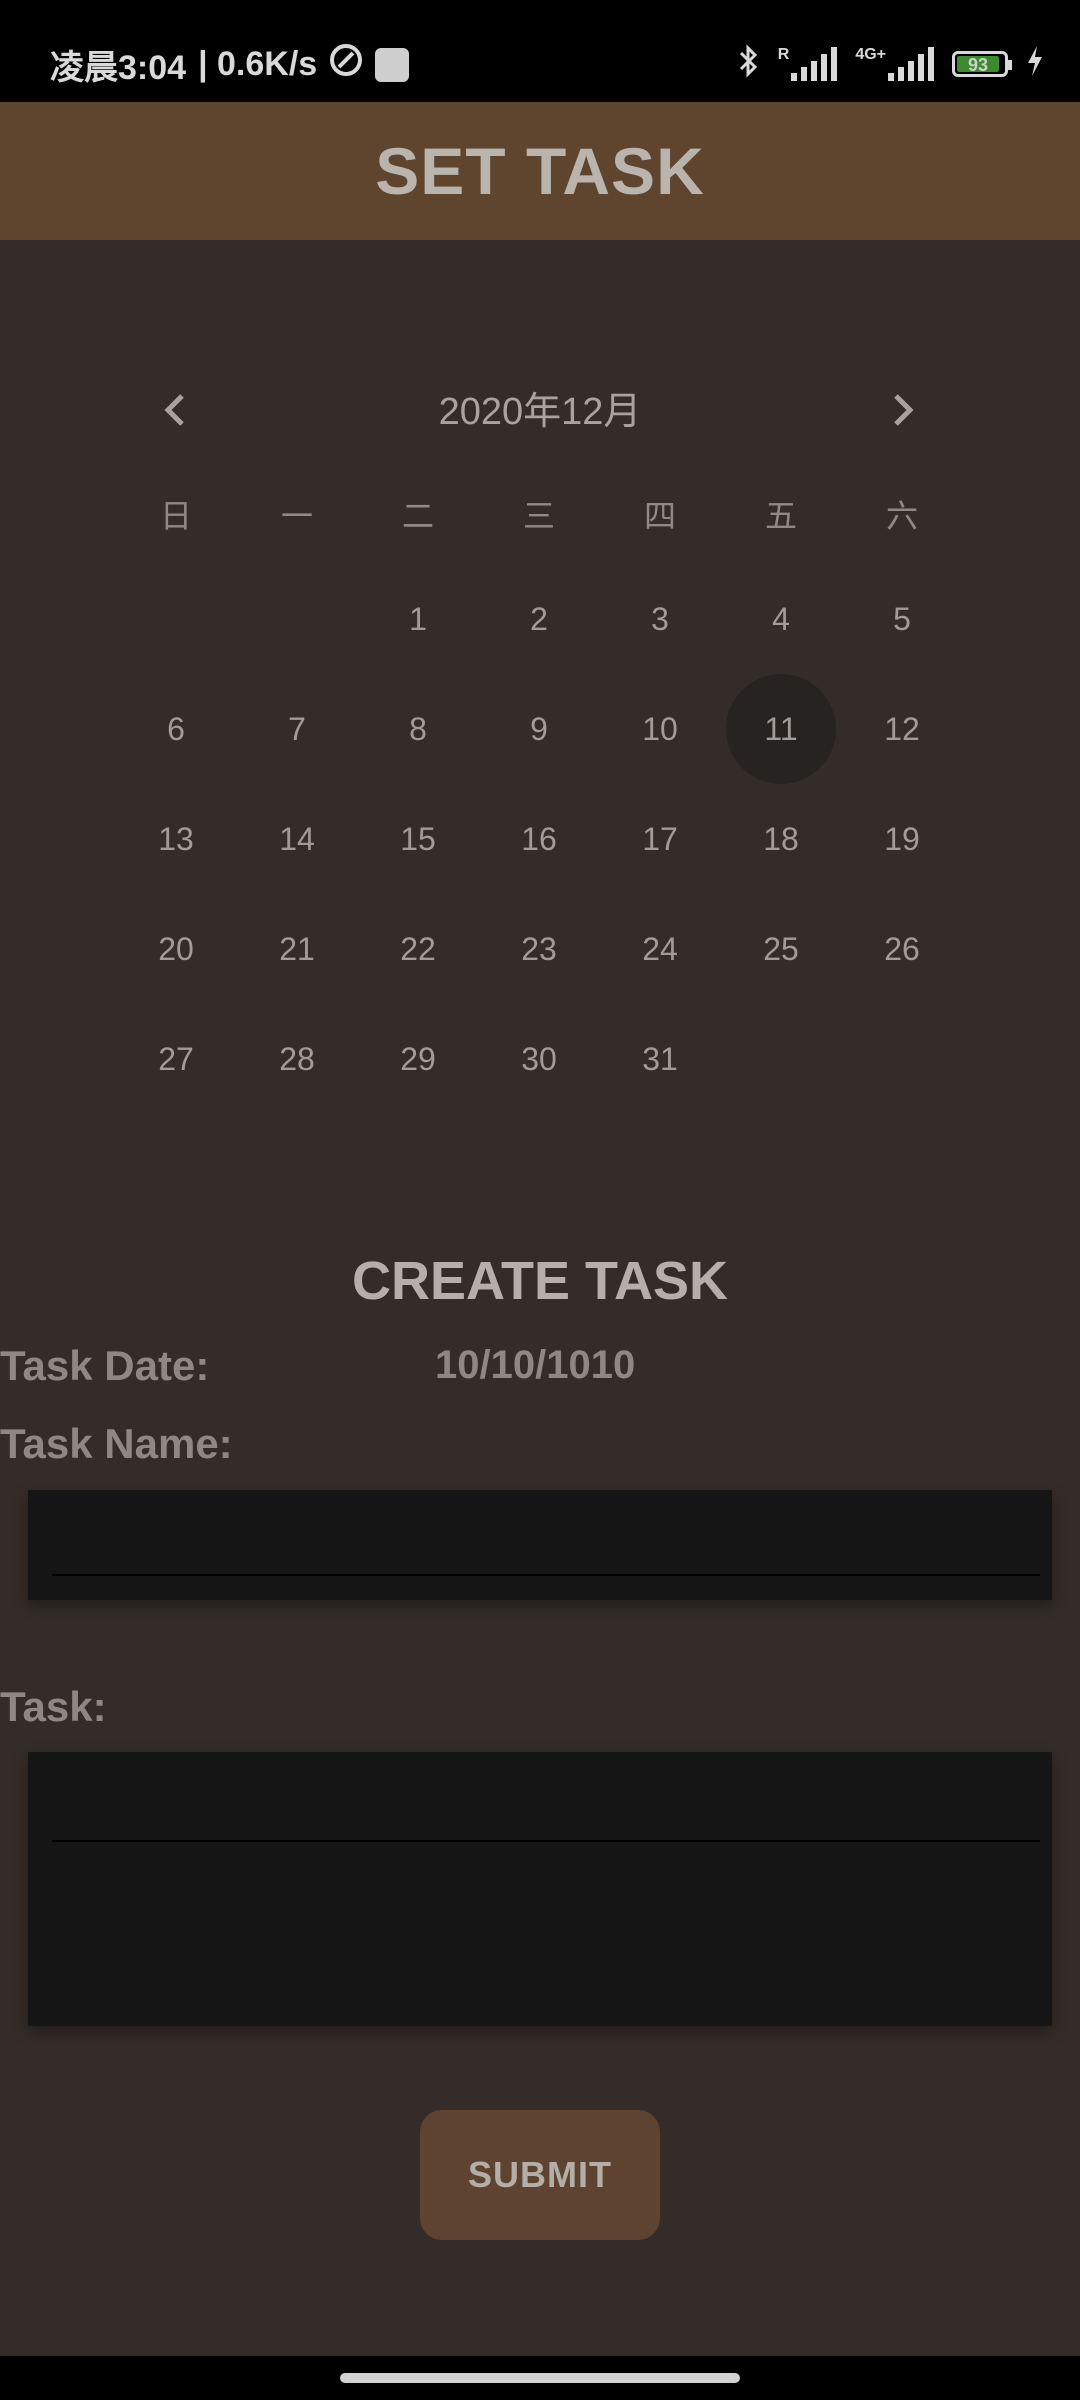  I want to click on sim-notification-icon, so click(392, 64).